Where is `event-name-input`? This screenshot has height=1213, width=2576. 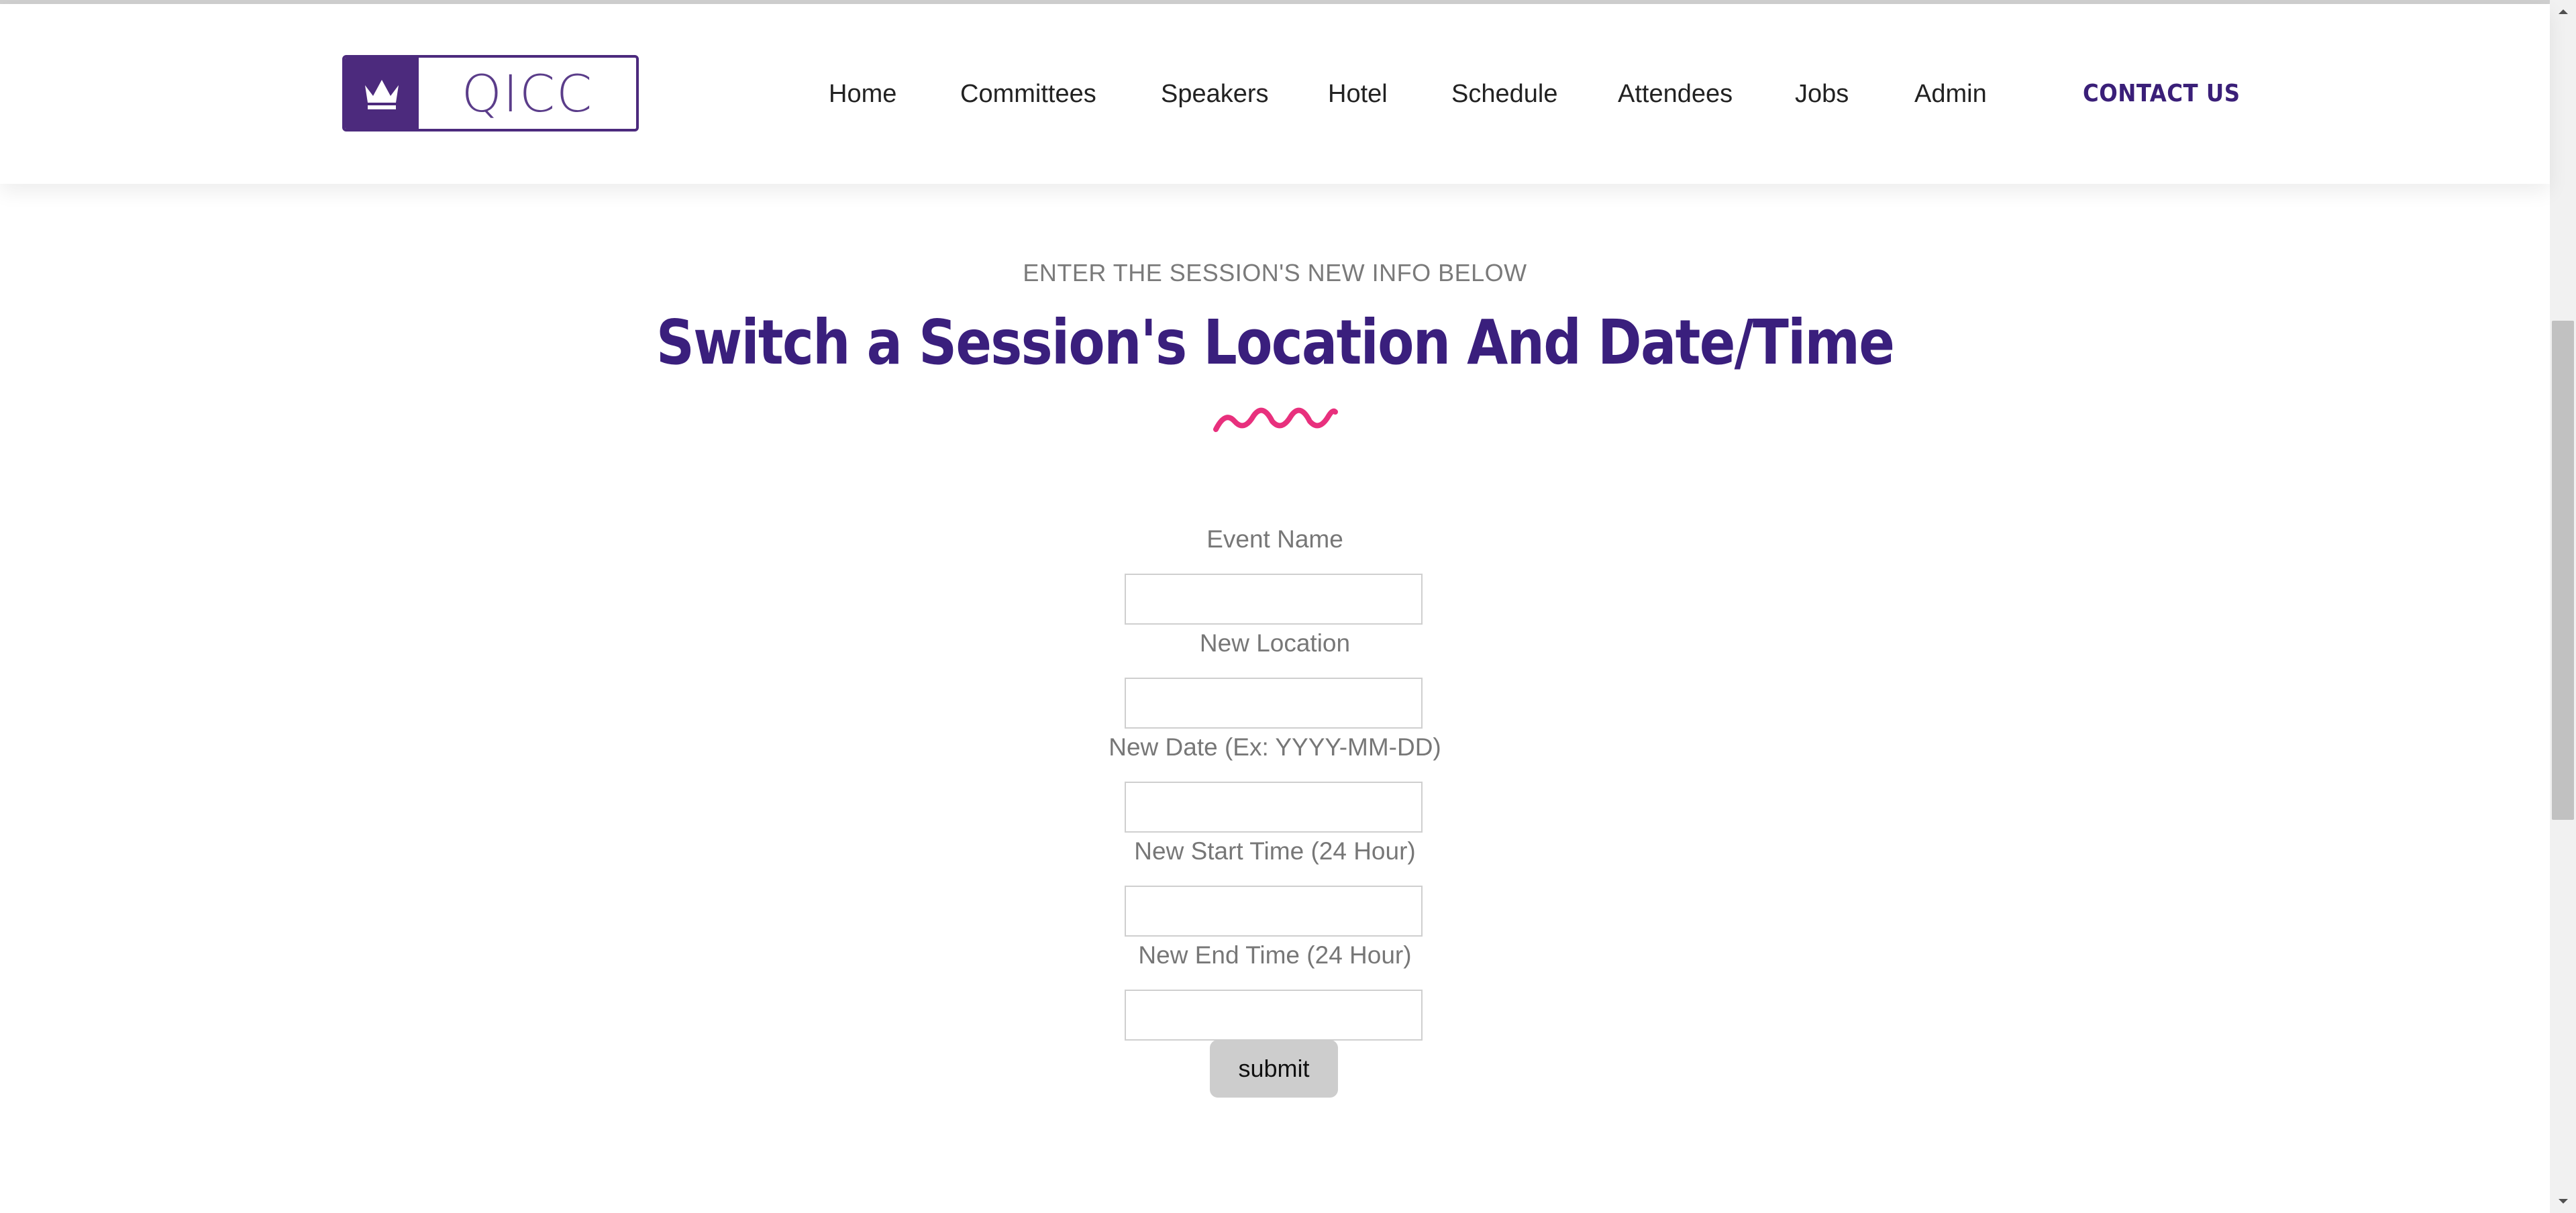
event-name-input is located at coordinates (1274, 599).